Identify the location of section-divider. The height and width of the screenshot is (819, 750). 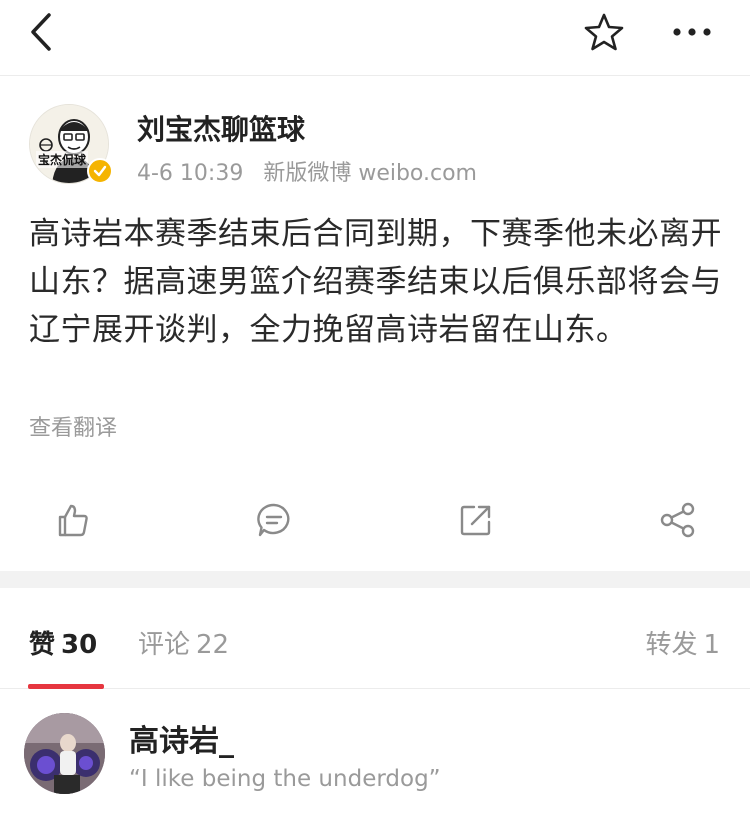
(375, 579).